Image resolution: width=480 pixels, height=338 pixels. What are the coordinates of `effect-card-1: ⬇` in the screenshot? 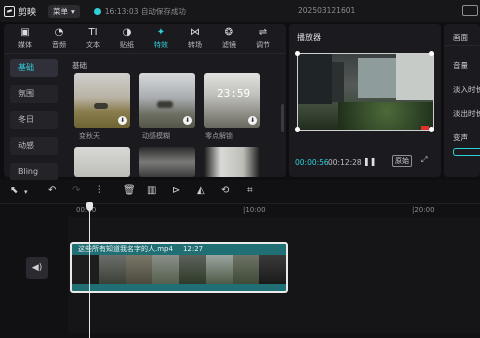 It's located at (167, 100).